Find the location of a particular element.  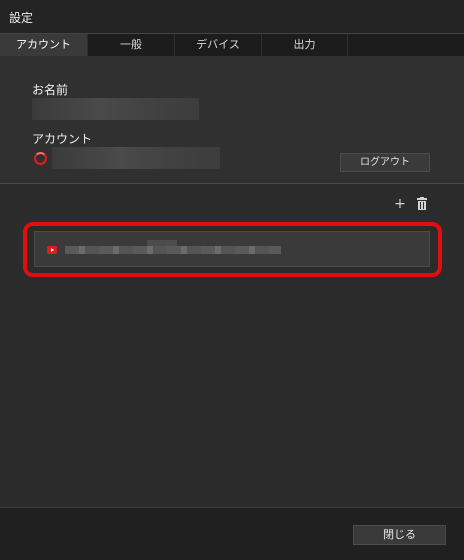

title-bar: 設定 is located at coordinates (232, 17).